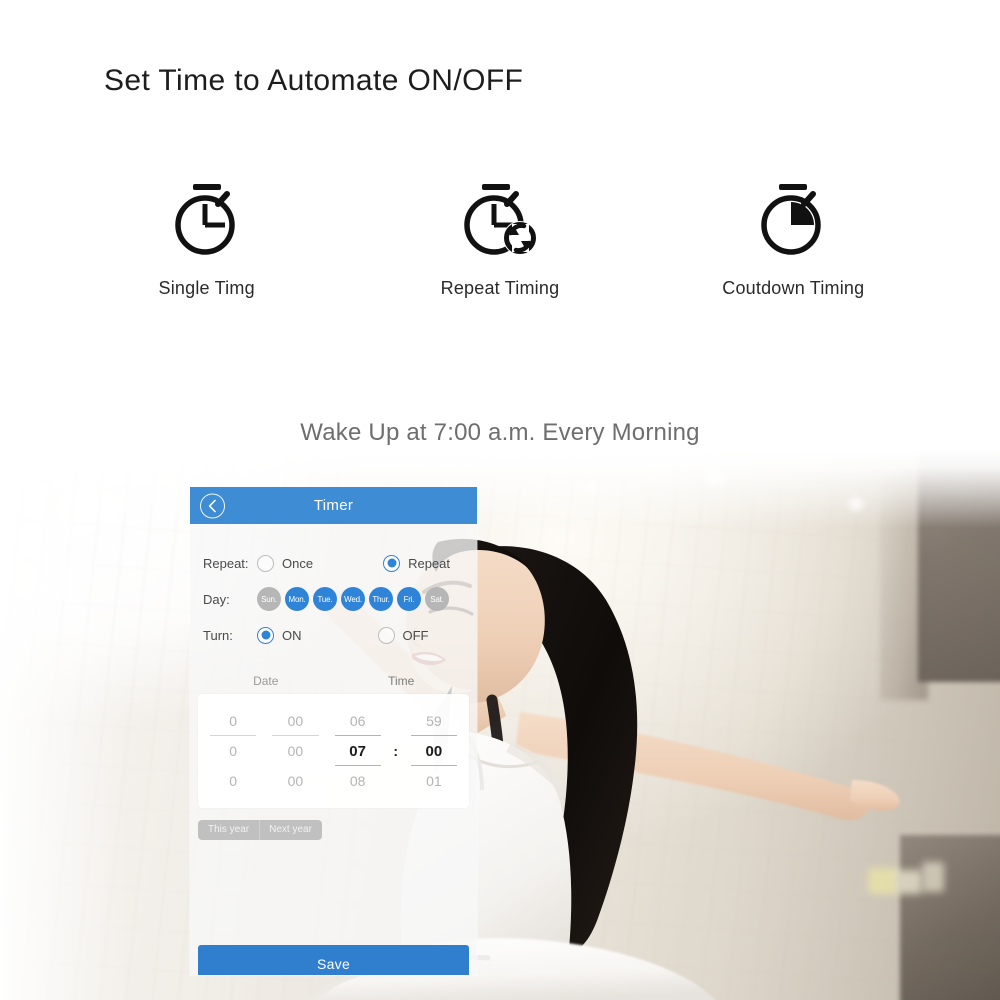 The height and width of the screenshot is (1000, 1000). Describe the element at coordinates (358, 721) in the screenshot. I see `picker-hour-prev: 06` at that location.